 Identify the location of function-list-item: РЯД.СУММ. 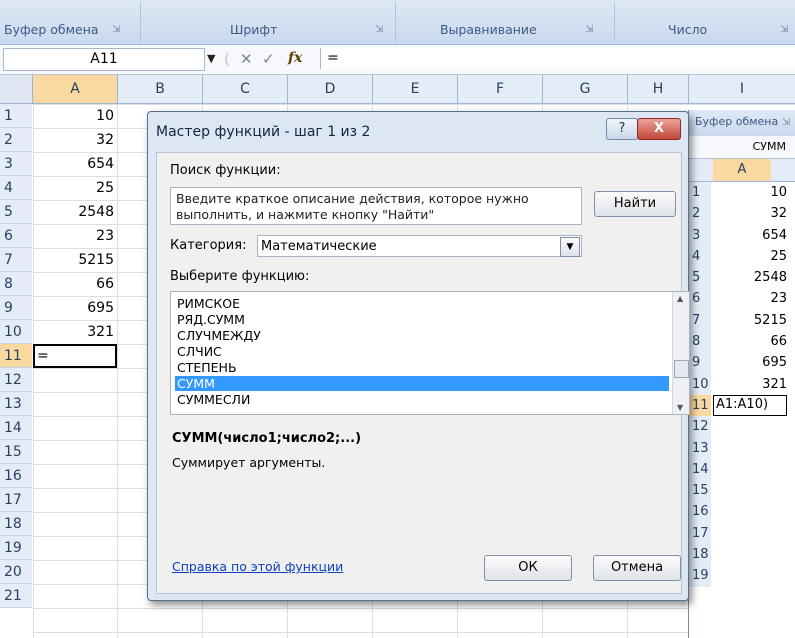
(422, 319).